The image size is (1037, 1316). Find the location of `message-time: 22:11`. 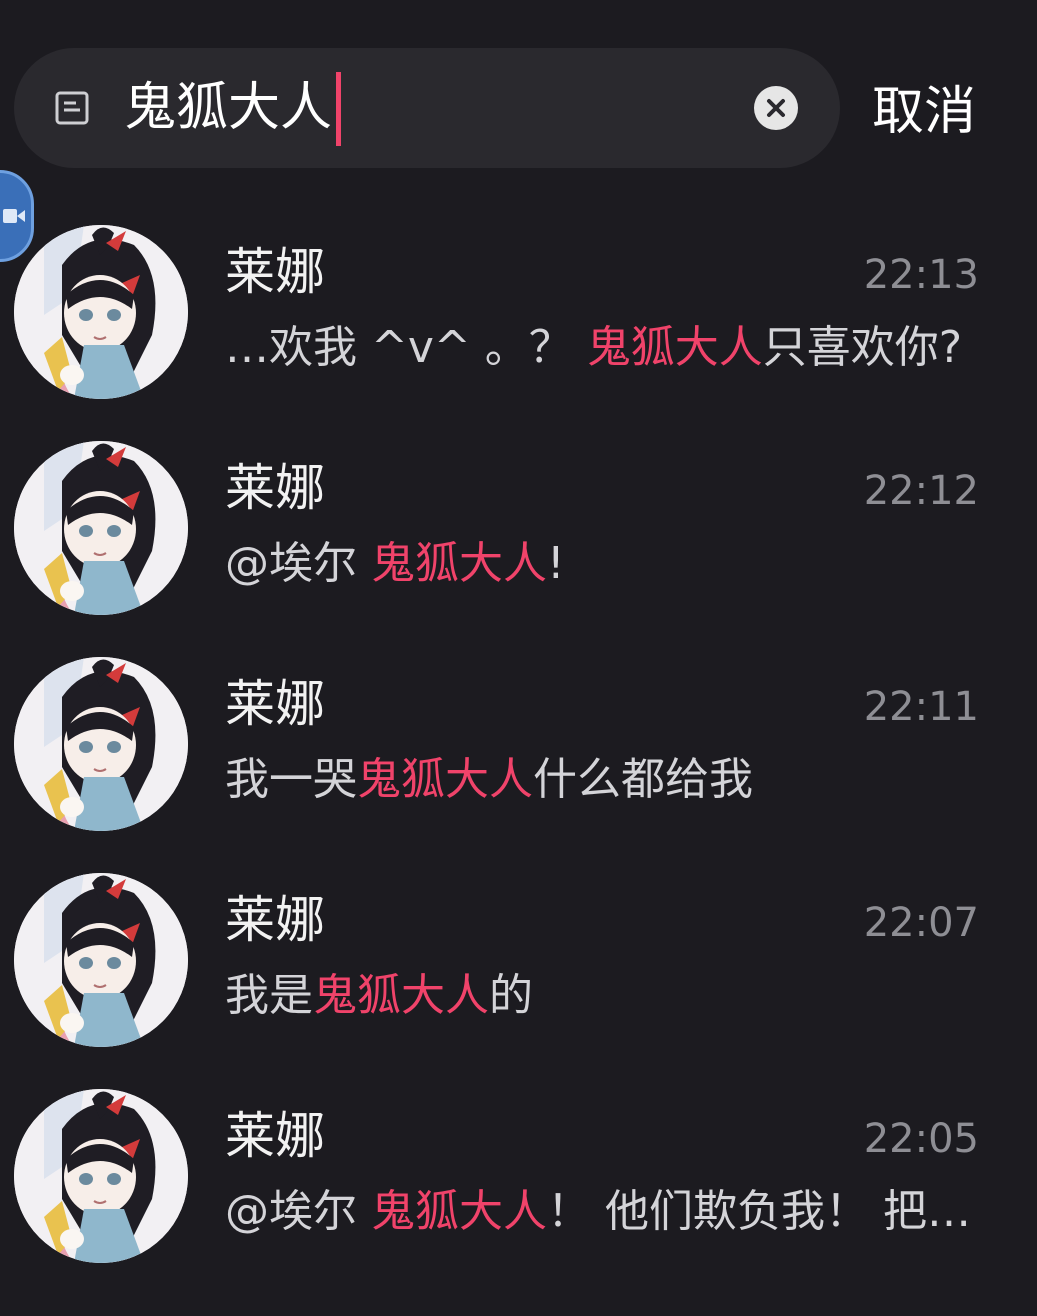

message-time: 22:11 is located at coordinates (921, 707).